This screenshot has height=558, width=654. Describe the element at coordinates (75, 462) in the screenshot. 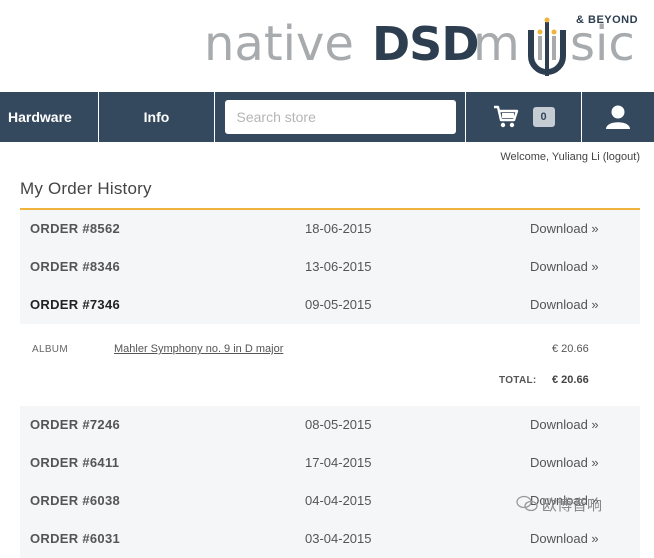

I see `order-id: ORDER #6411` at that location.